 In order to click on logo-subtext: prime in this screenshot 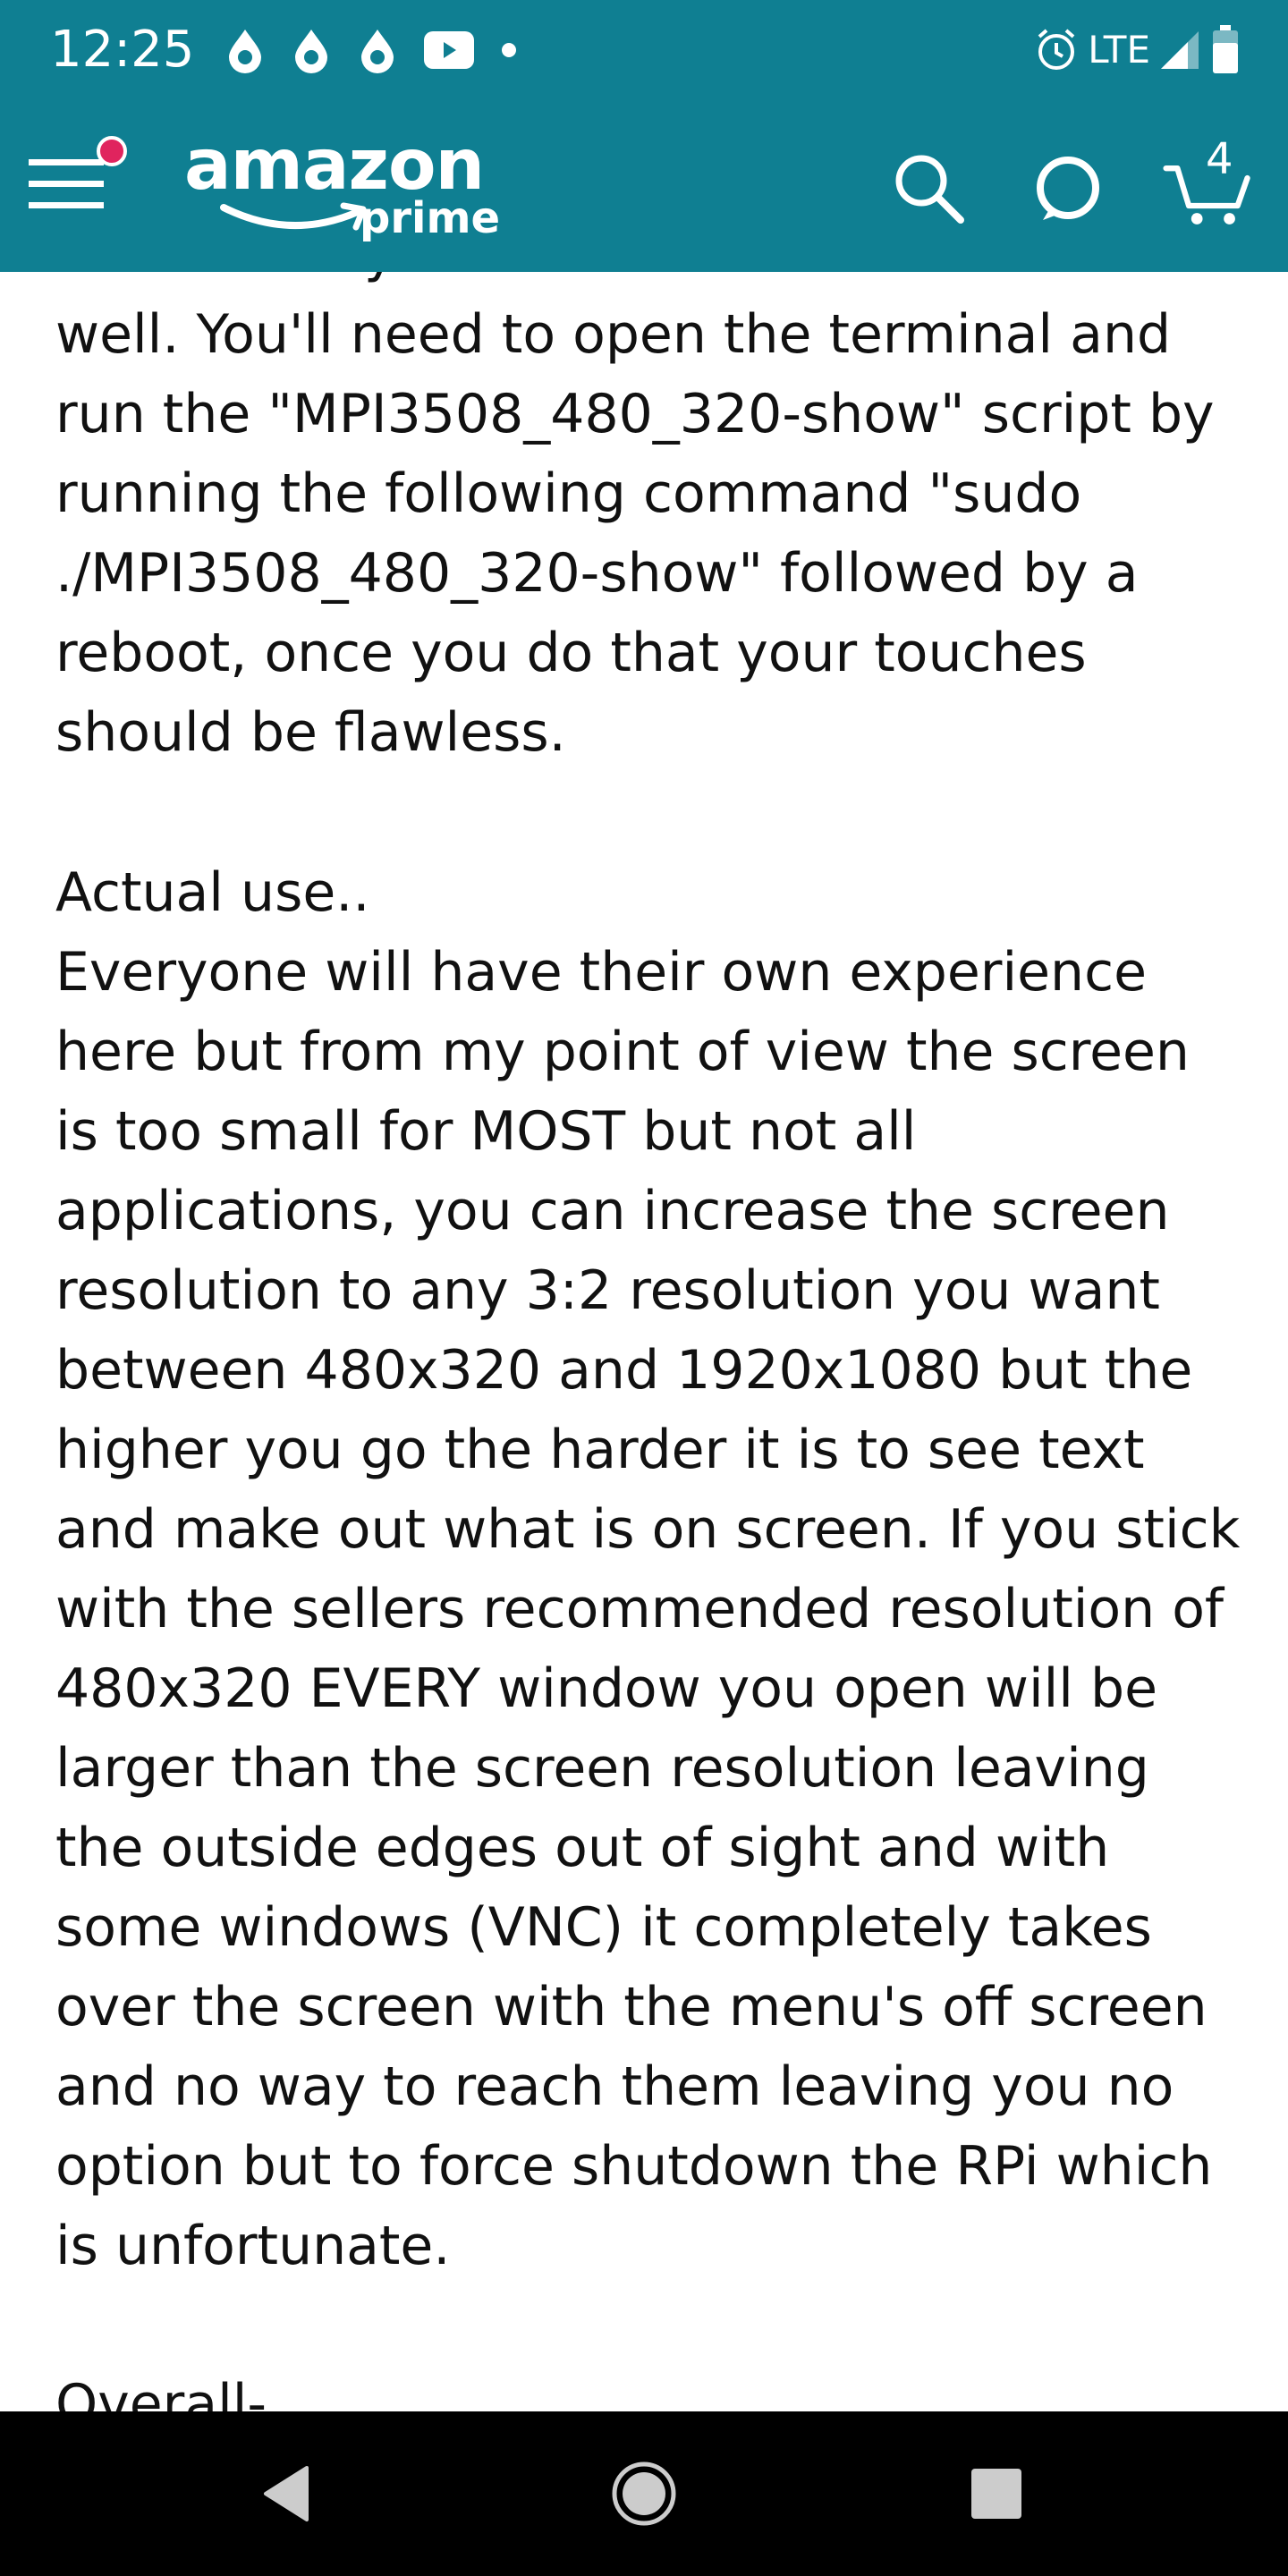, I will do `click(430, 218)`.